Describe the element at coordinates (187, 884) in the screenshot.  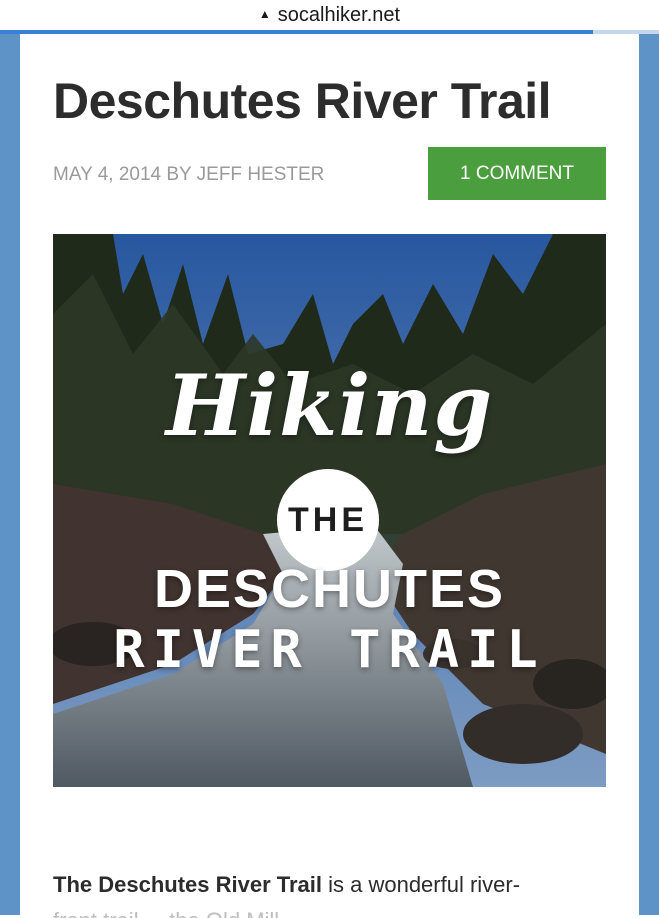
I see `intro-bold-lead: The Deschutes River Trail` at that location.